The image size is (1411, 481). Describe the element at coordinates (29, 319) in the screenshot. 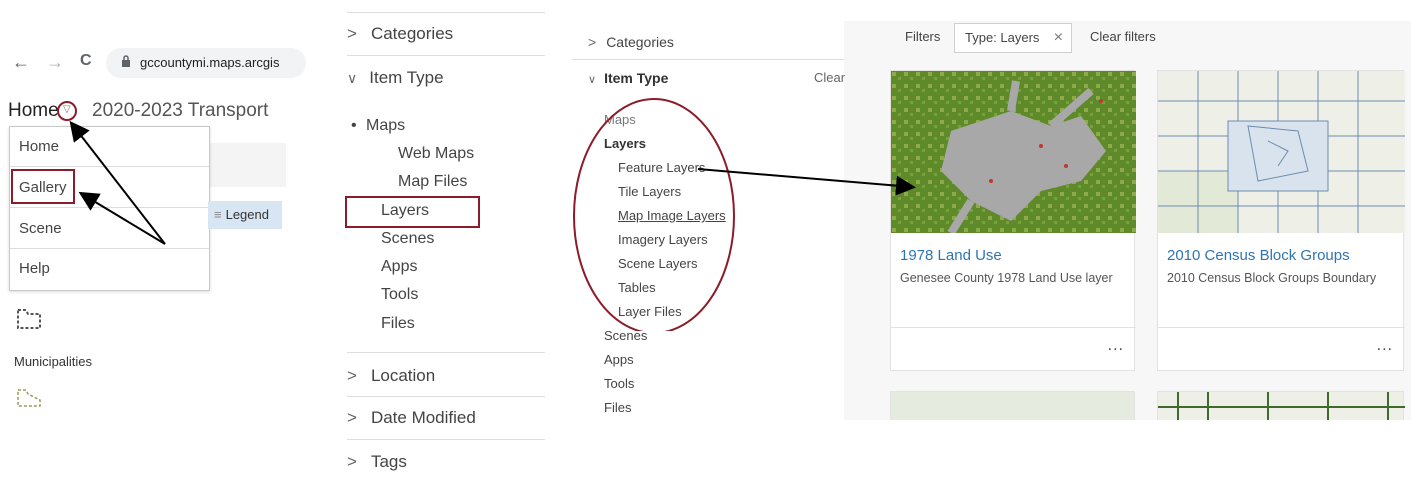

I see `polygon-symbol-icon` at that location.